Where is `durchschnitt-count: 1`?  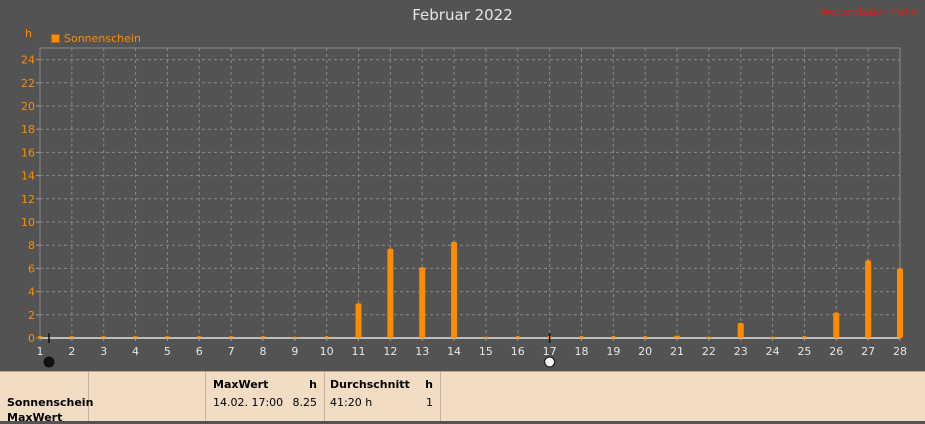 durchschnitt-count: 1 is located at coordinates (429, 402).